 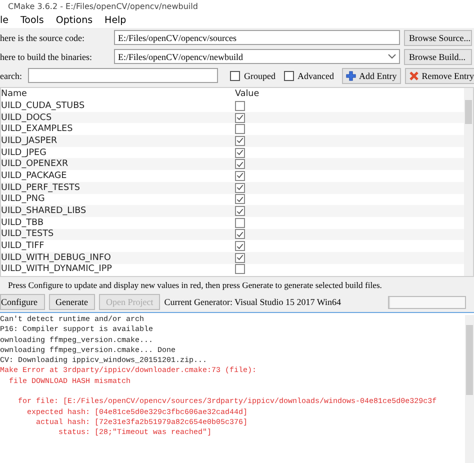 I want to click on column-header: Value, so click(x=247, y=94).